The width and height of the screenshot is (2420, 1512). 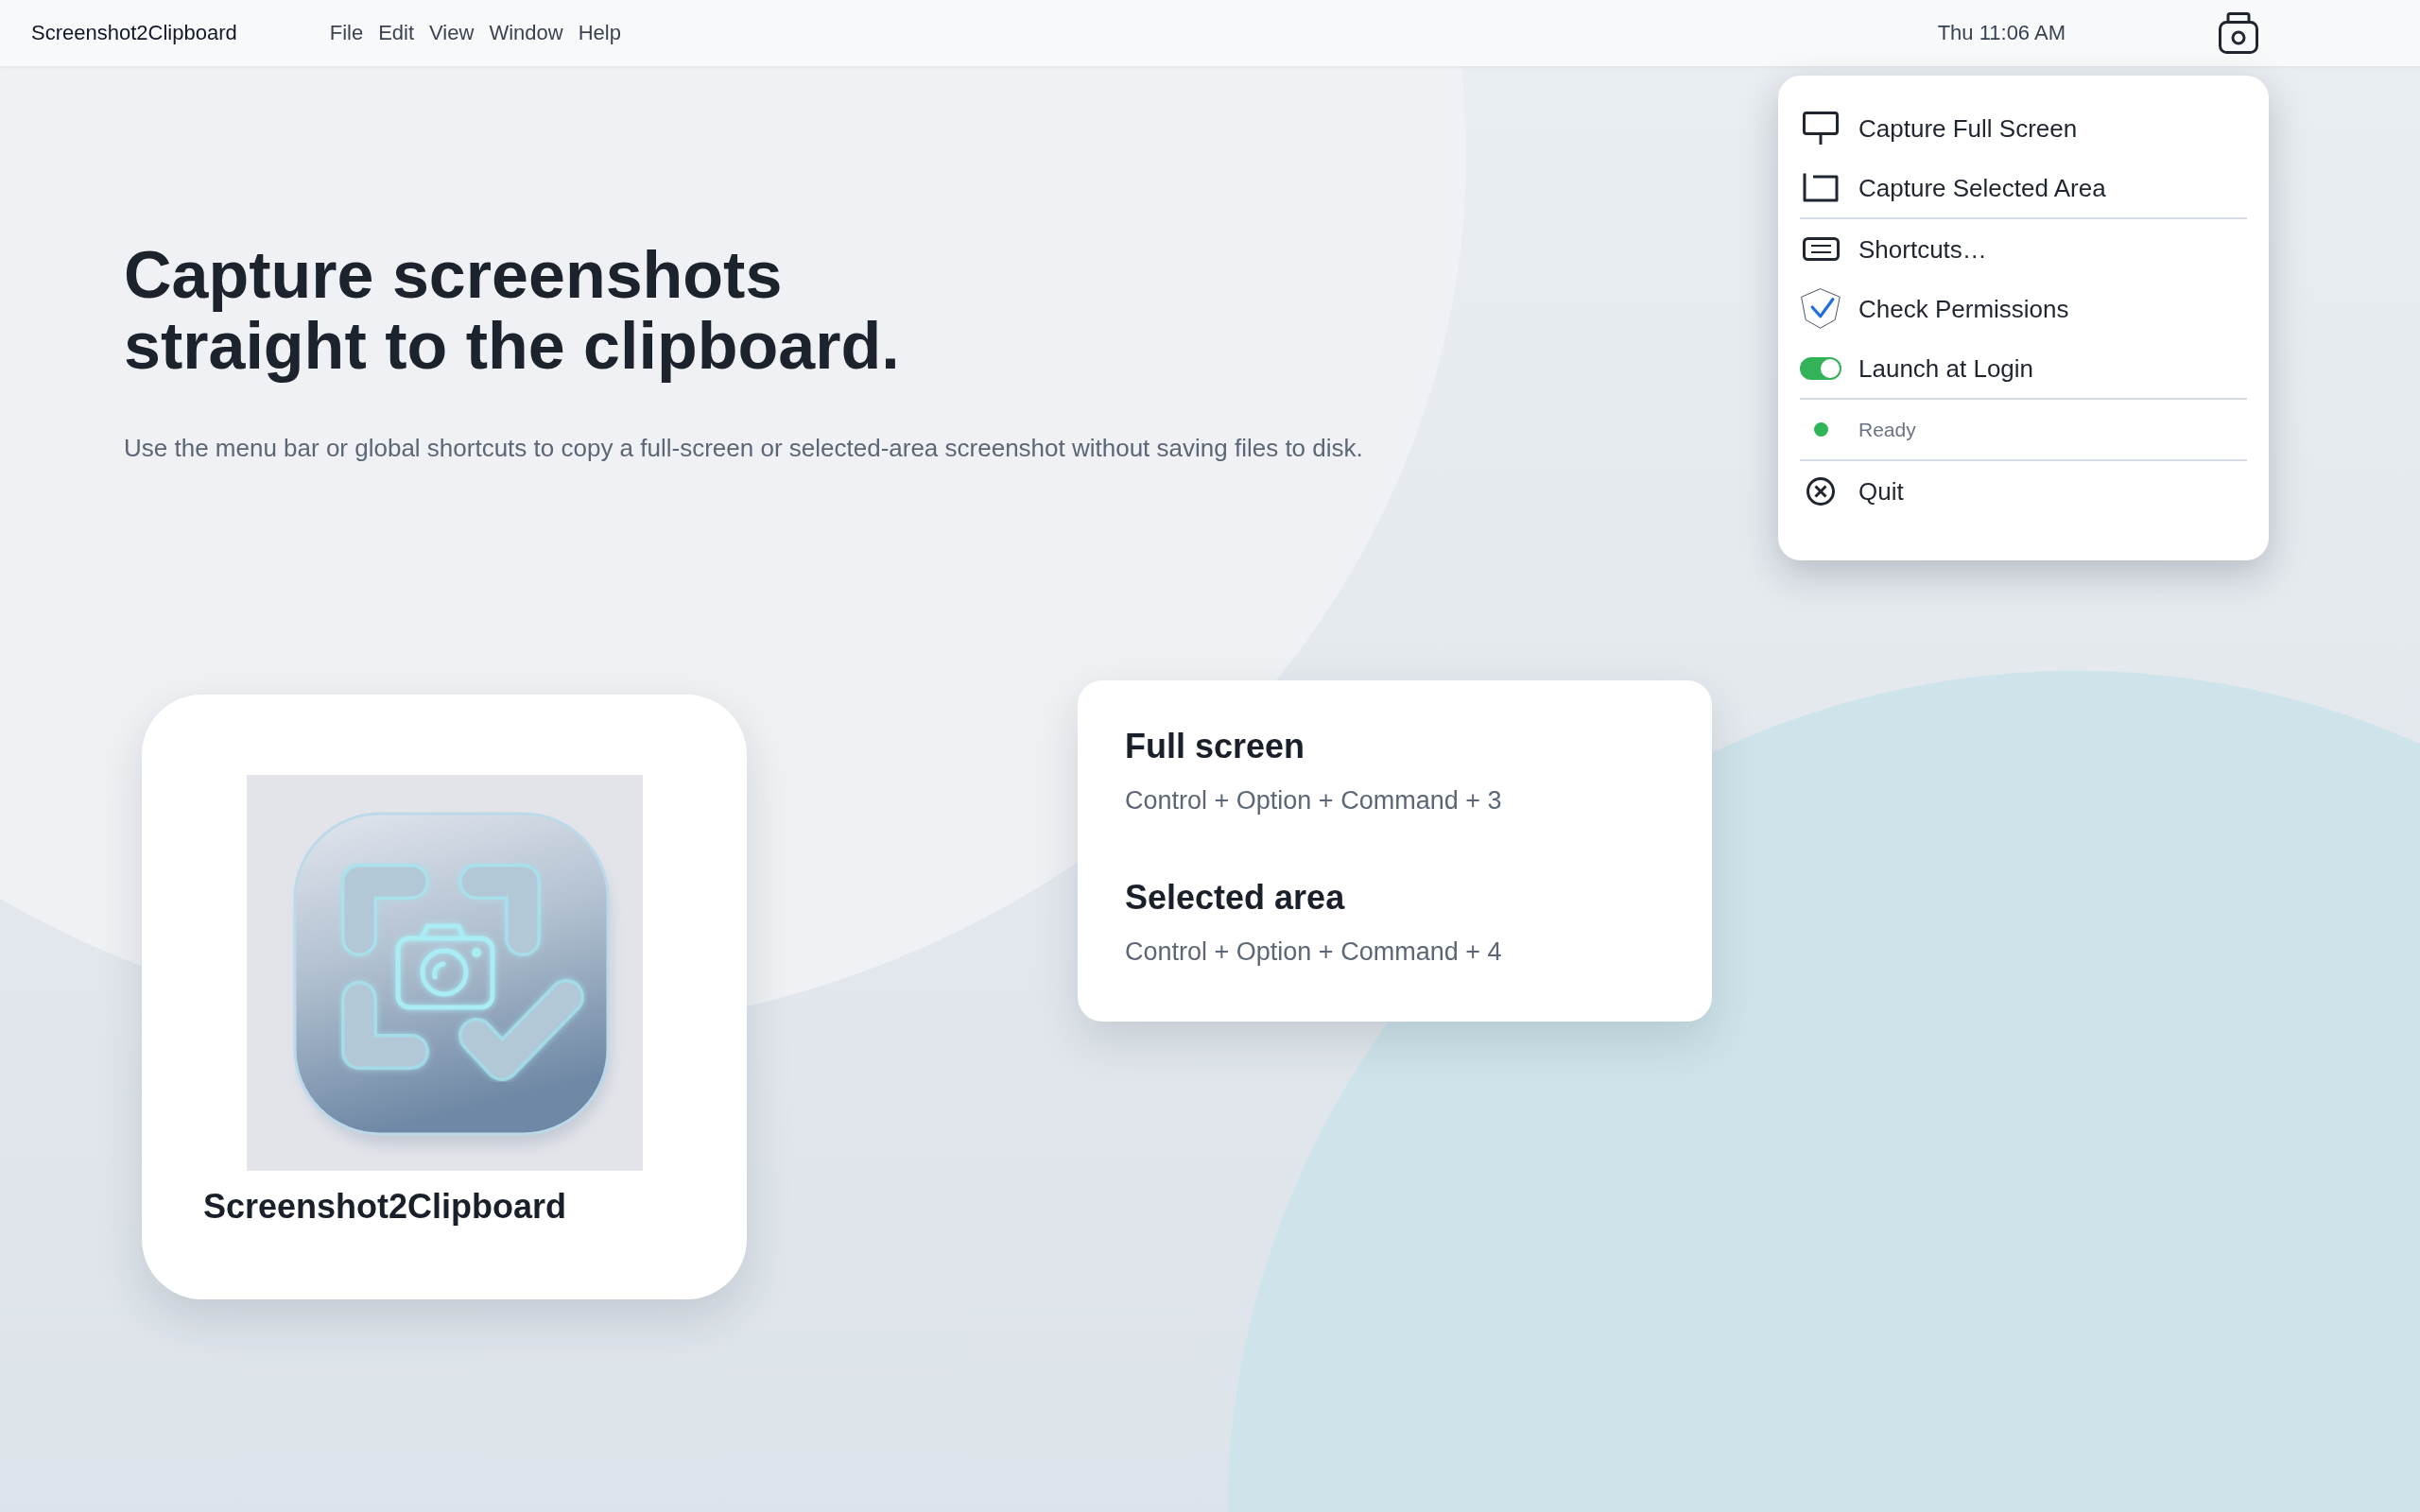 What do you see at coordinates (396, 33) in the screenshot?
I see `menu-bar-item: Edit` at bounding box center [396, 33].